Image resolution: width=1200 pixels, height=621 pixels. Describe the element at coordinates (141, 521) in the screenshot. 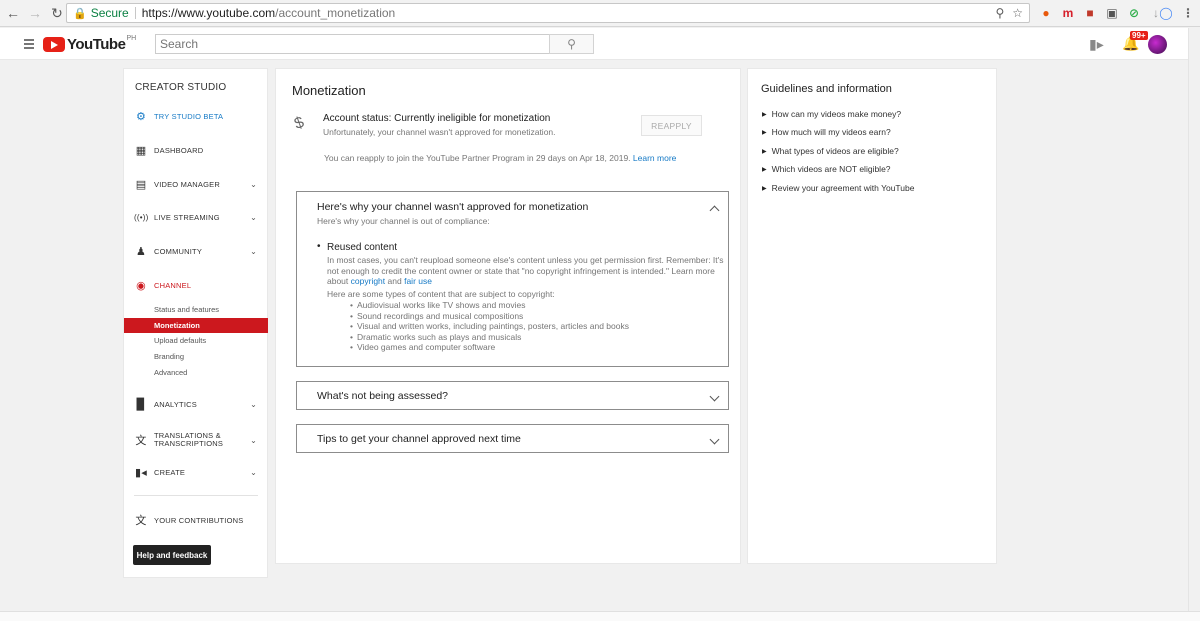

I see `contributions-translate-icon: 文` at that location.